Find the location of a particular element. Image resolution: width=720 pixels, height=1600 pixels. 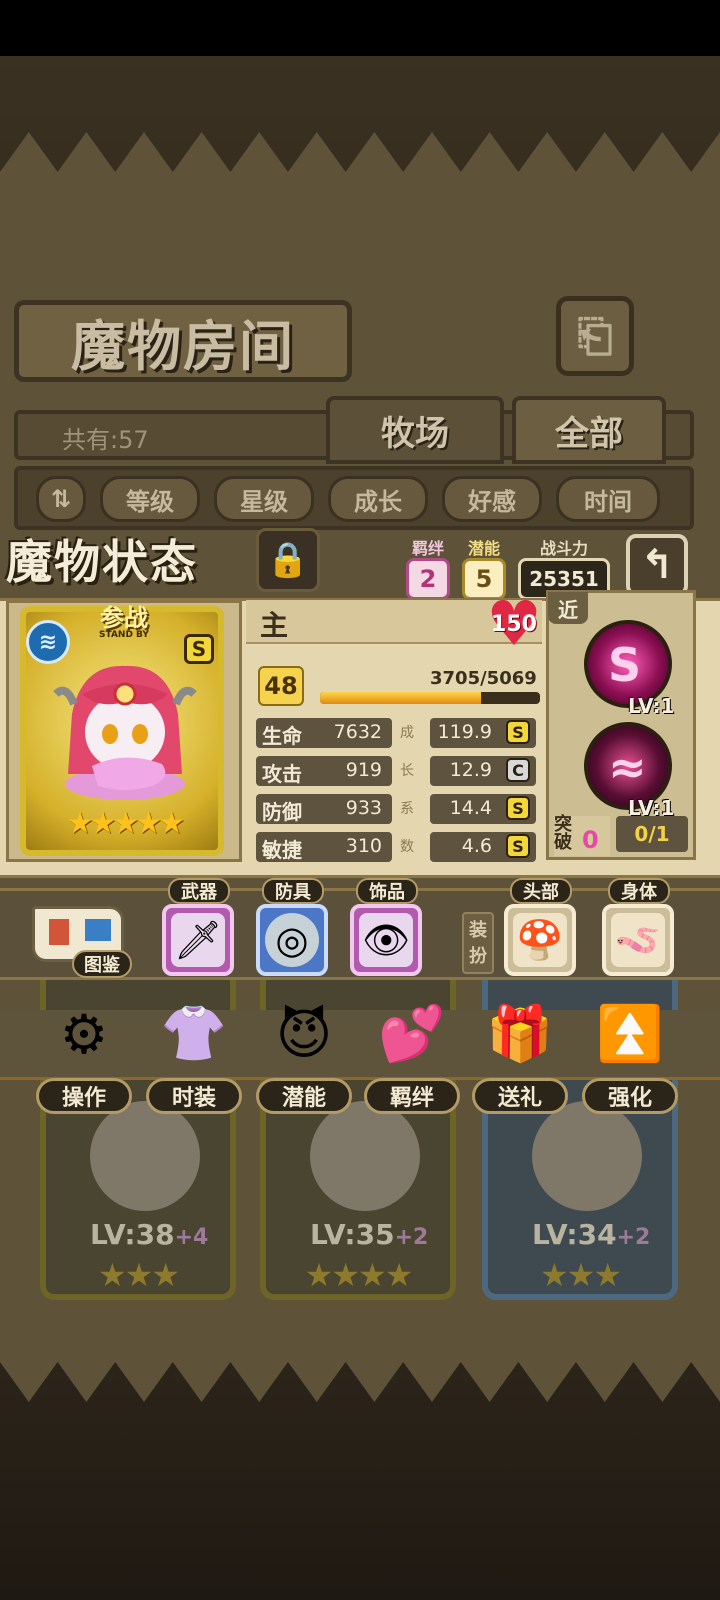

standby-banner: 参战 STAND BY is located at coordinates (124, 624).